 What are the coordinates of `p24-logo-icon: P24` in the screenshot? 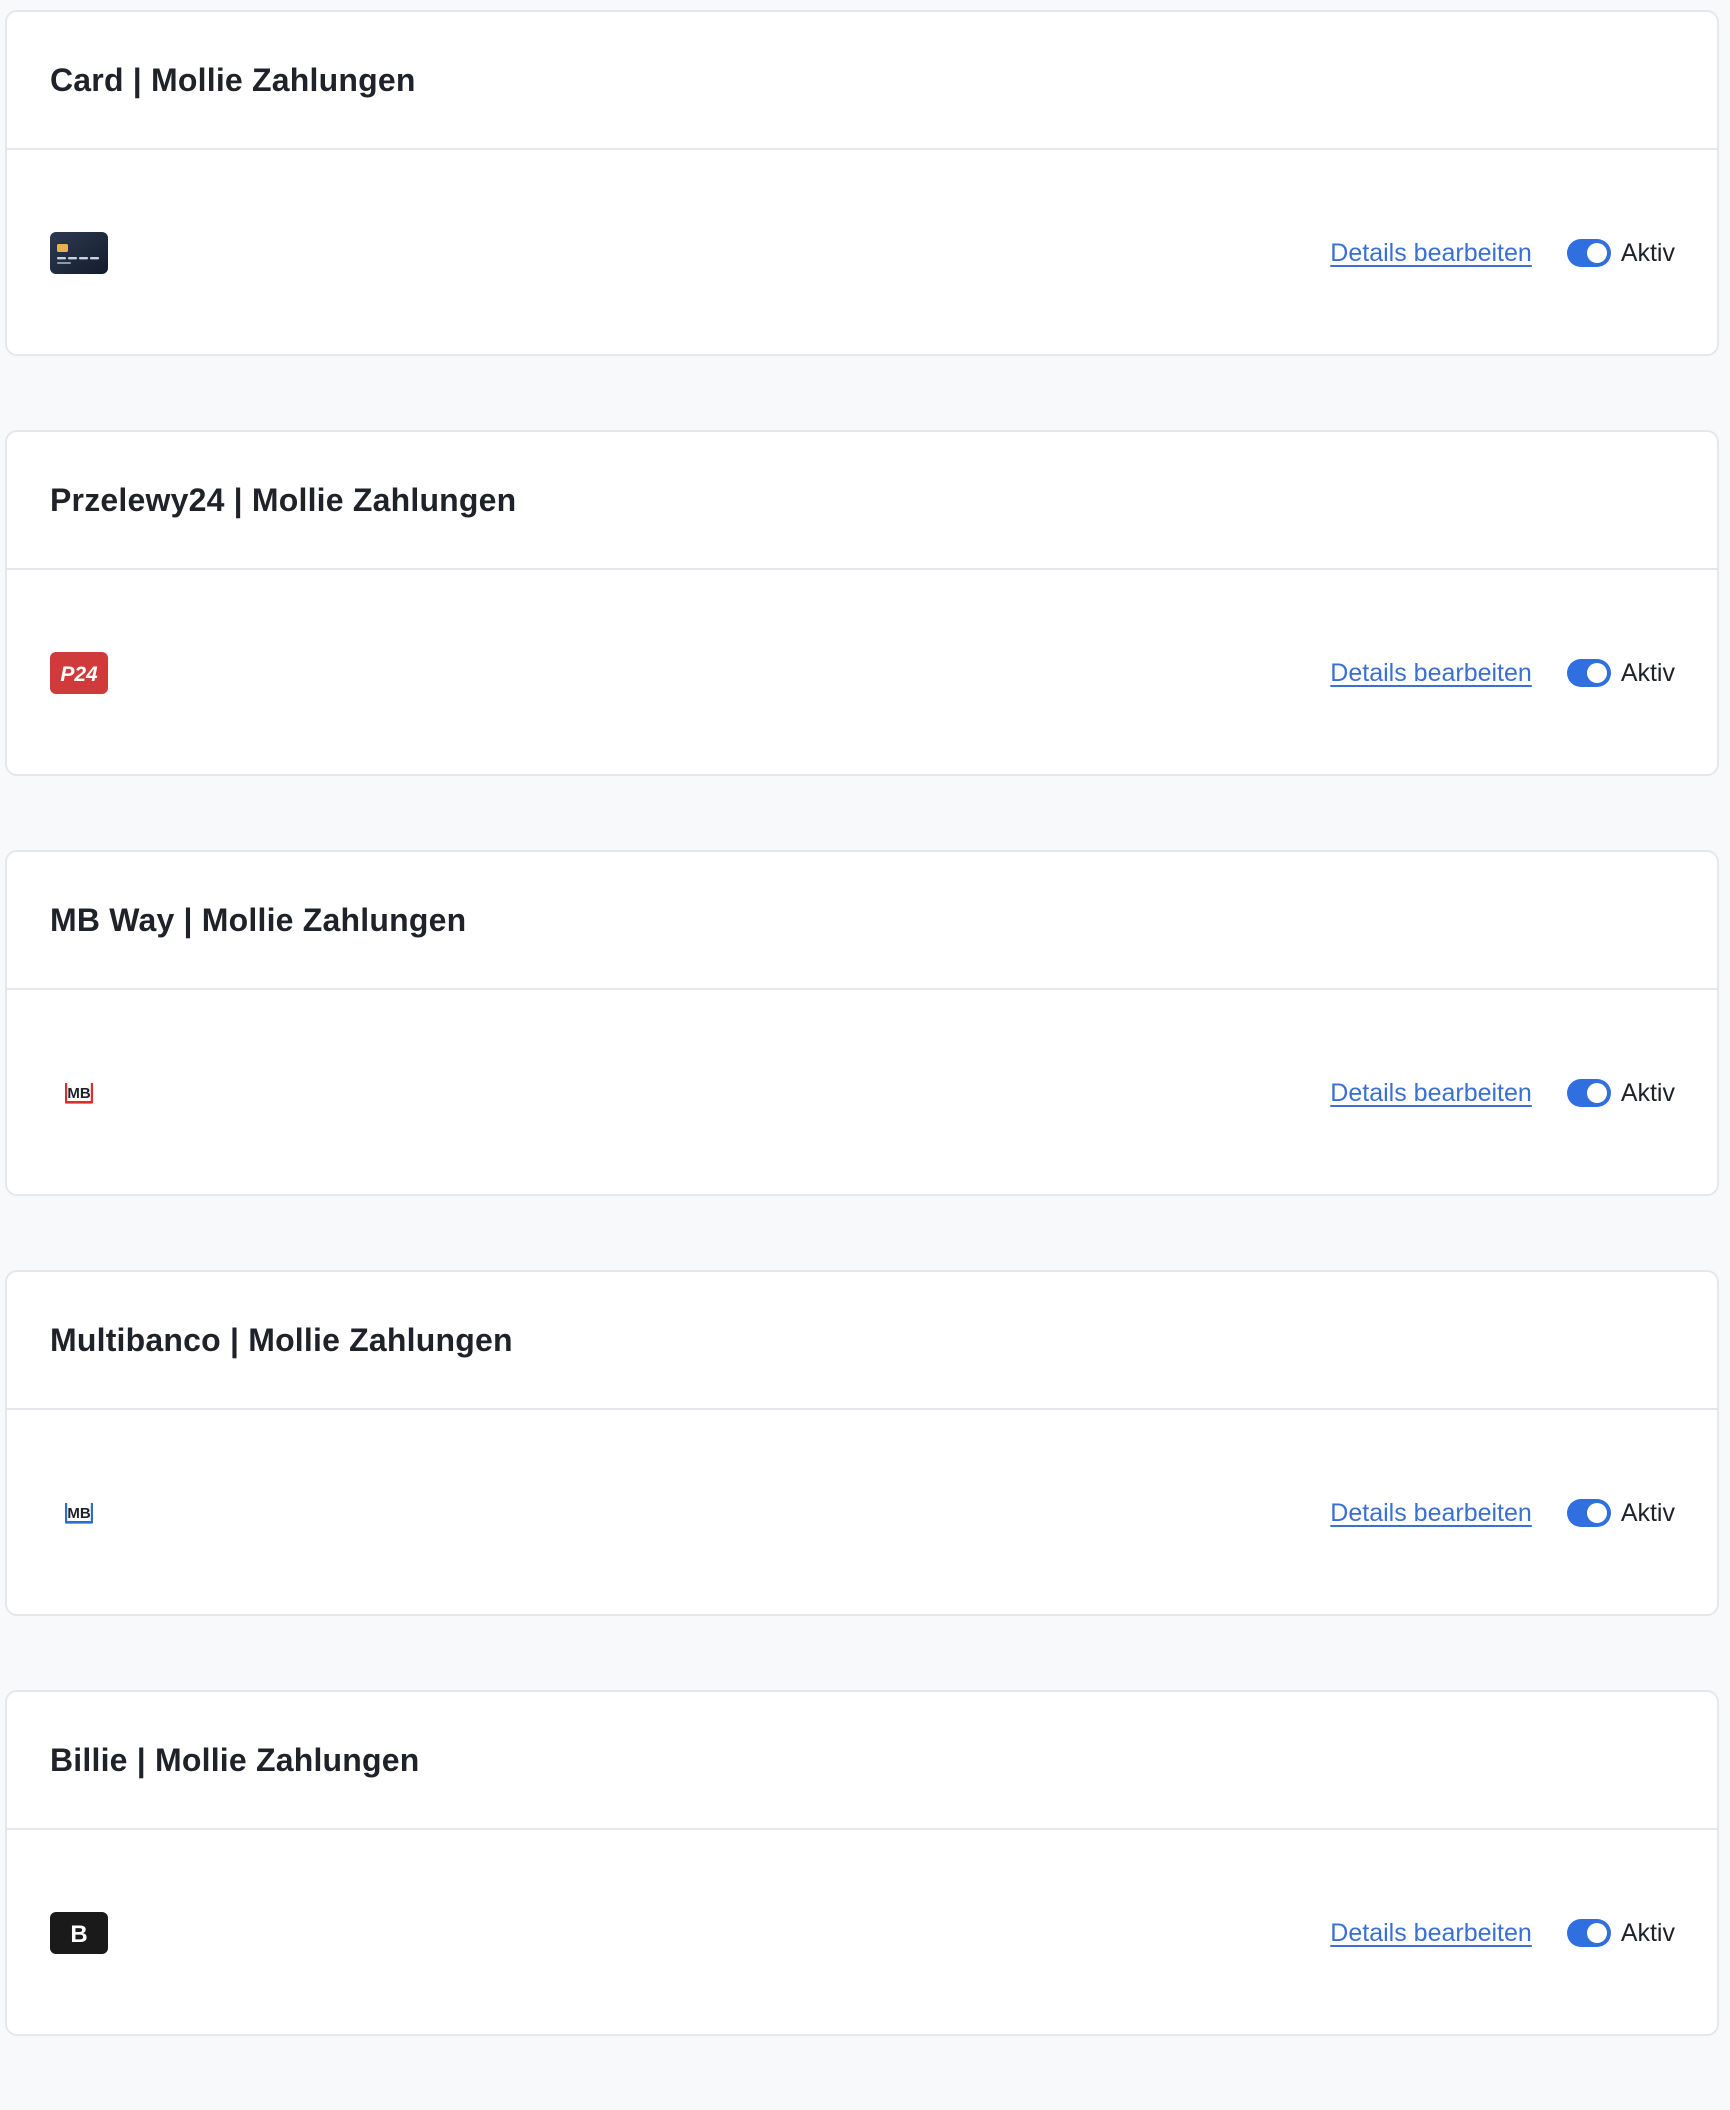 It's located at (79, 673).